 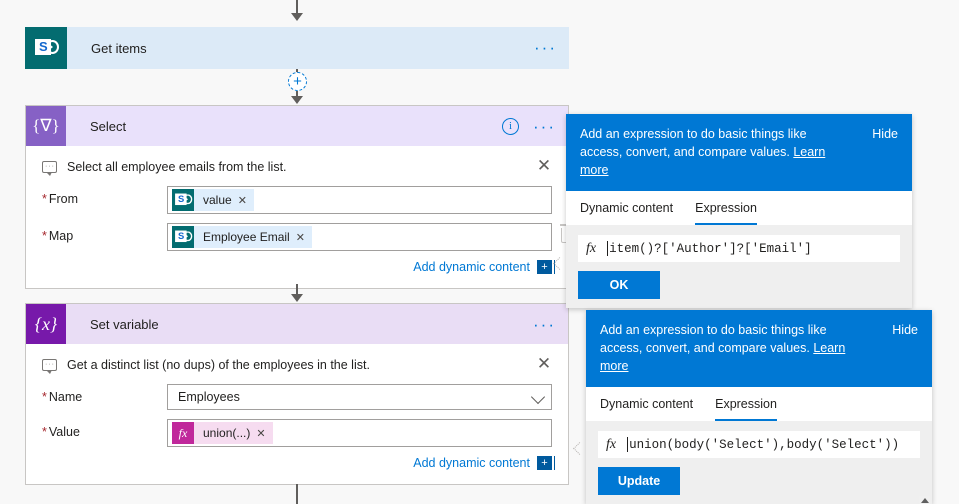 What do you see at coordinates (639, 481) in the screenshot?
I see `update-button: Update` at bounding box center [639, 481].